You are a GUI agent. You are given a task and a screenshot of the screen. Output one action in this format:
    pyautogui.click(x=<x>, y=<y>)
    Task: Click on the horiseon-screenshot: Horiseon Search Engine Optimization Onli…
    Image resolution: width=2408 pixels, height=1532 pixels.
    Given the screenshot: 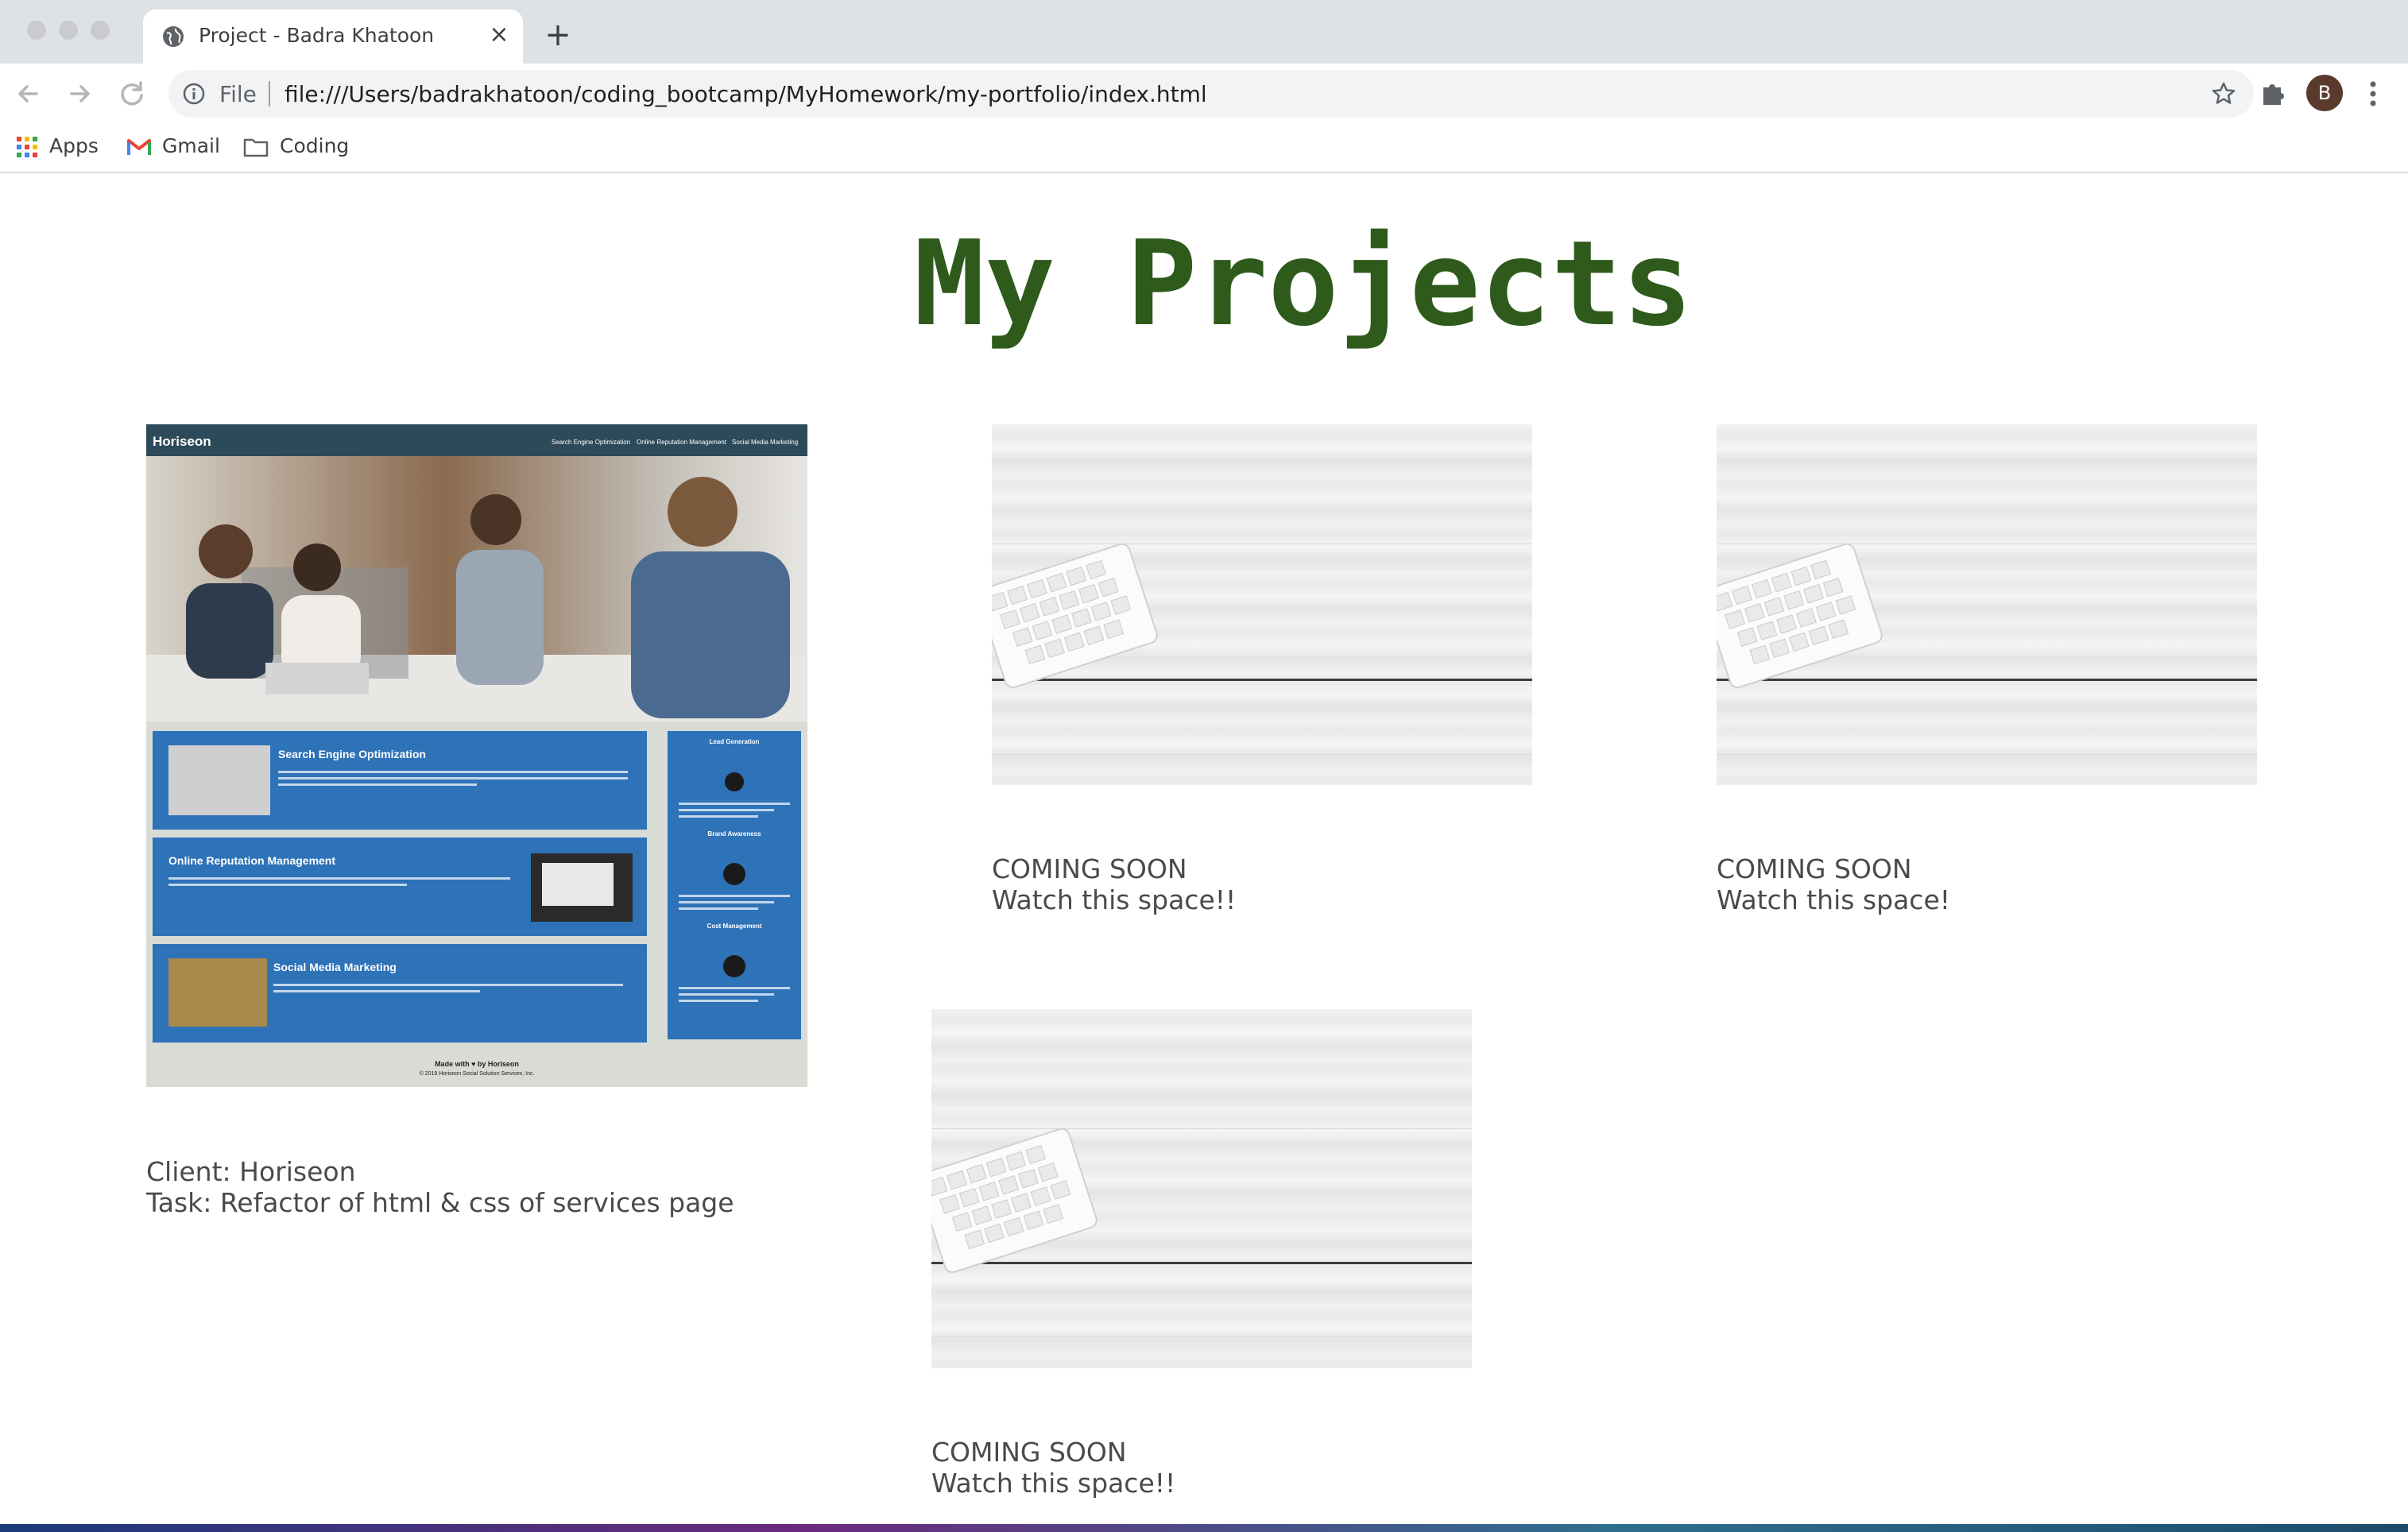 What is the action you would take?
    pyautogui.click(x=477, y=750)
    